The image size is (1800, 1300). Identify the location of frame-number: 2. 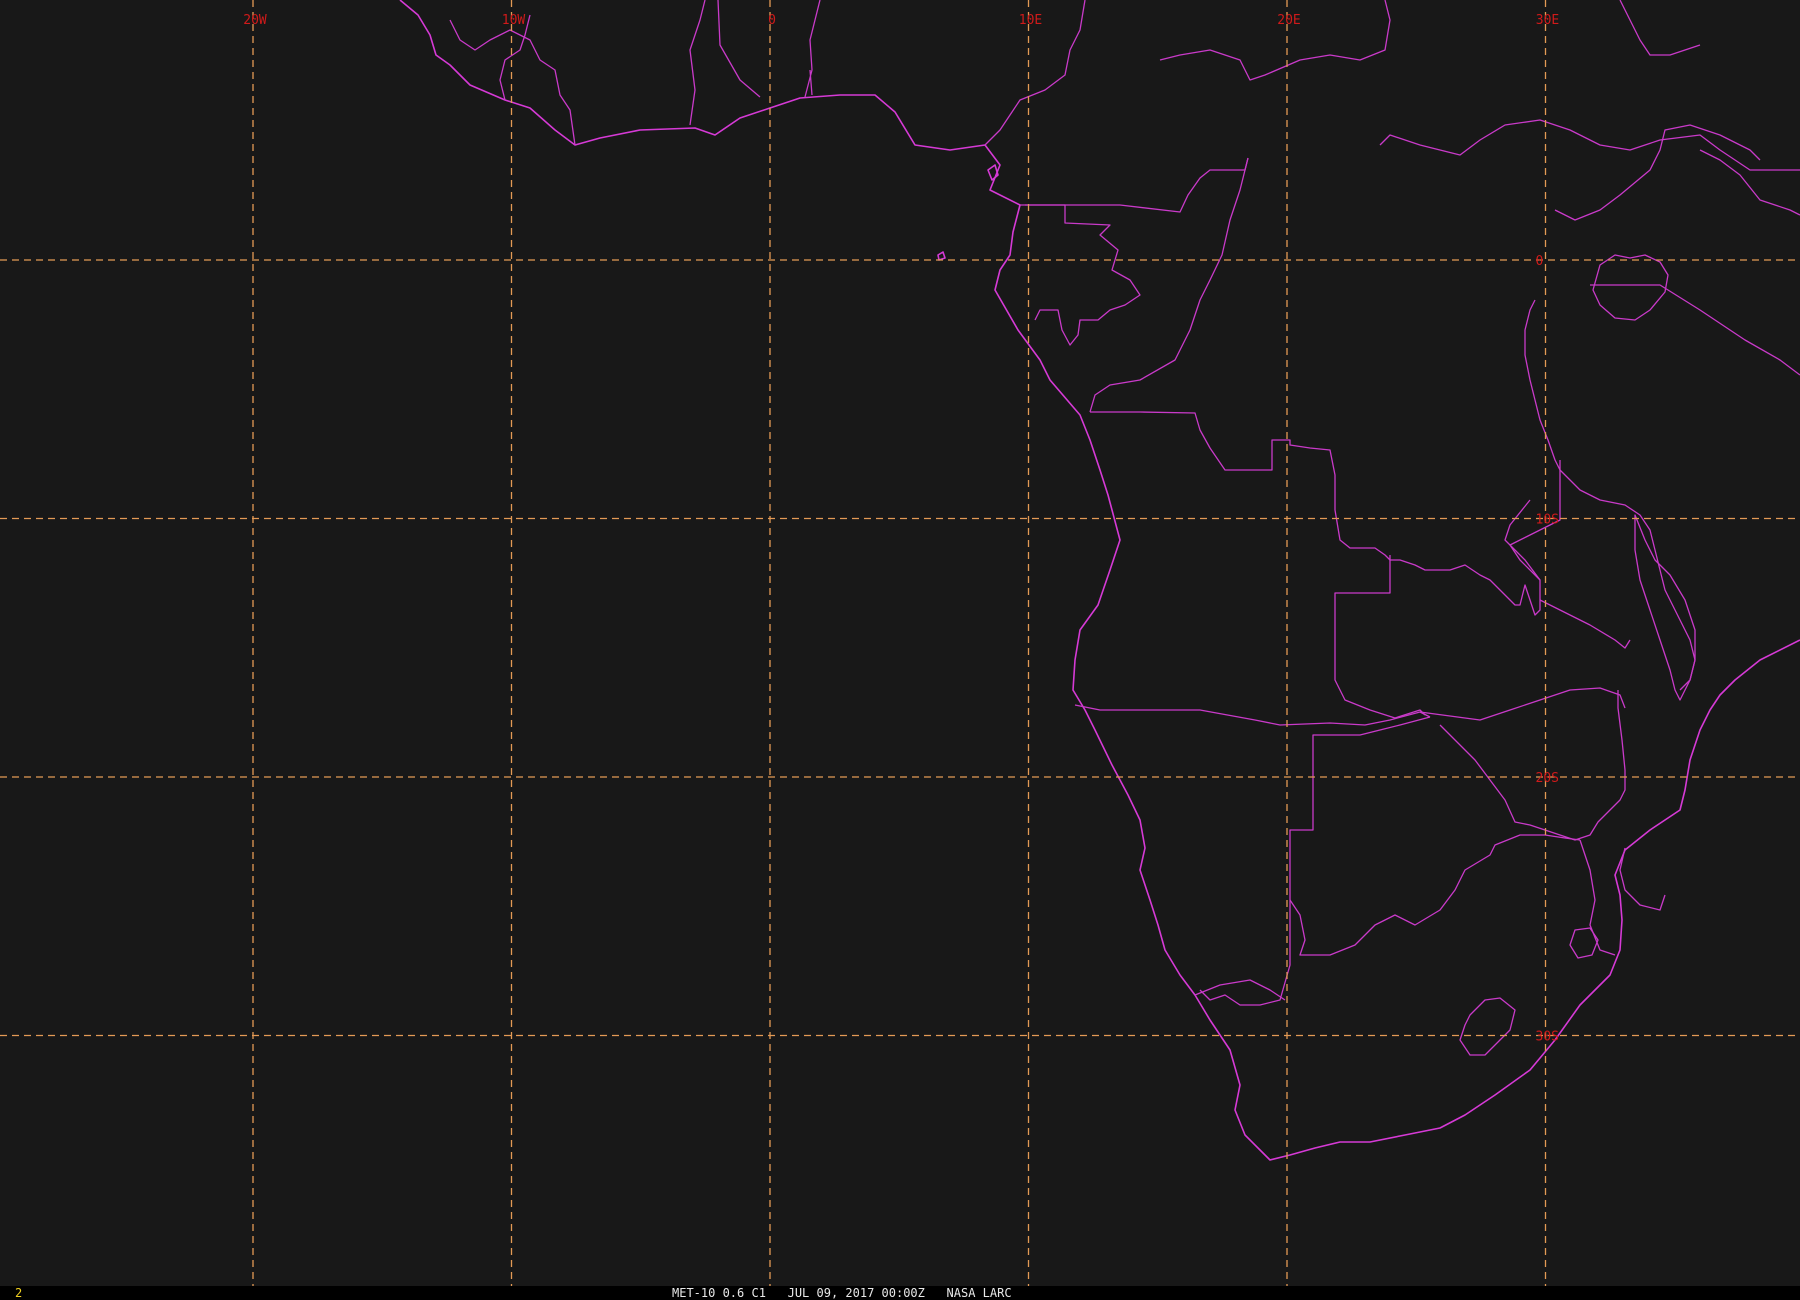
(19, 1293).